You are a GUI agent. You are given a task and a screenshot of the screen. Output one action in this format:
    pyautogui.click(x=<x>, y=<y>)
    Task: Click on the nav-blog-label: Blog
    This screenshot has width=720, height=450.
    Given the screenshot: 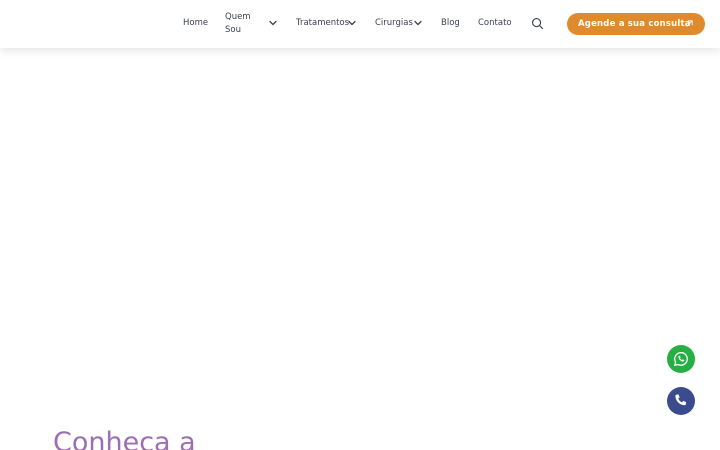 What is the action you would take?
    pyautogui.click(x=450, y=23)
    